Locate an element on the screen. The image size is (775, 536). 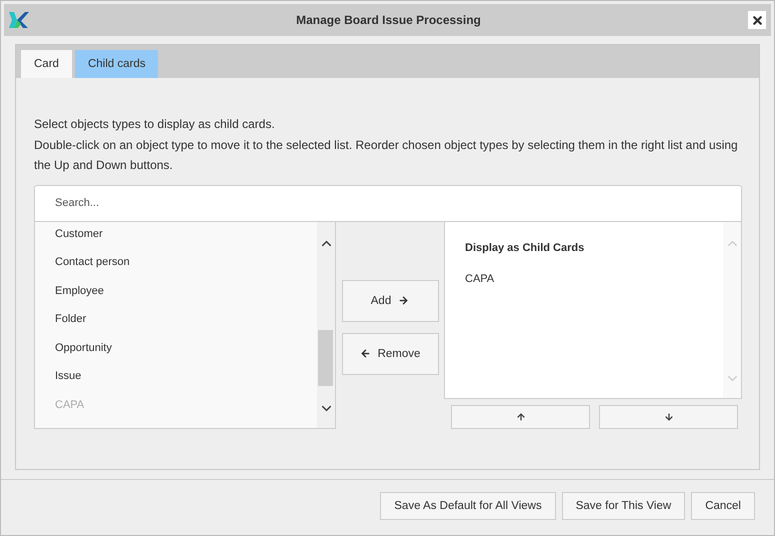
list-item: Customer is located at coordinates (186, 242).